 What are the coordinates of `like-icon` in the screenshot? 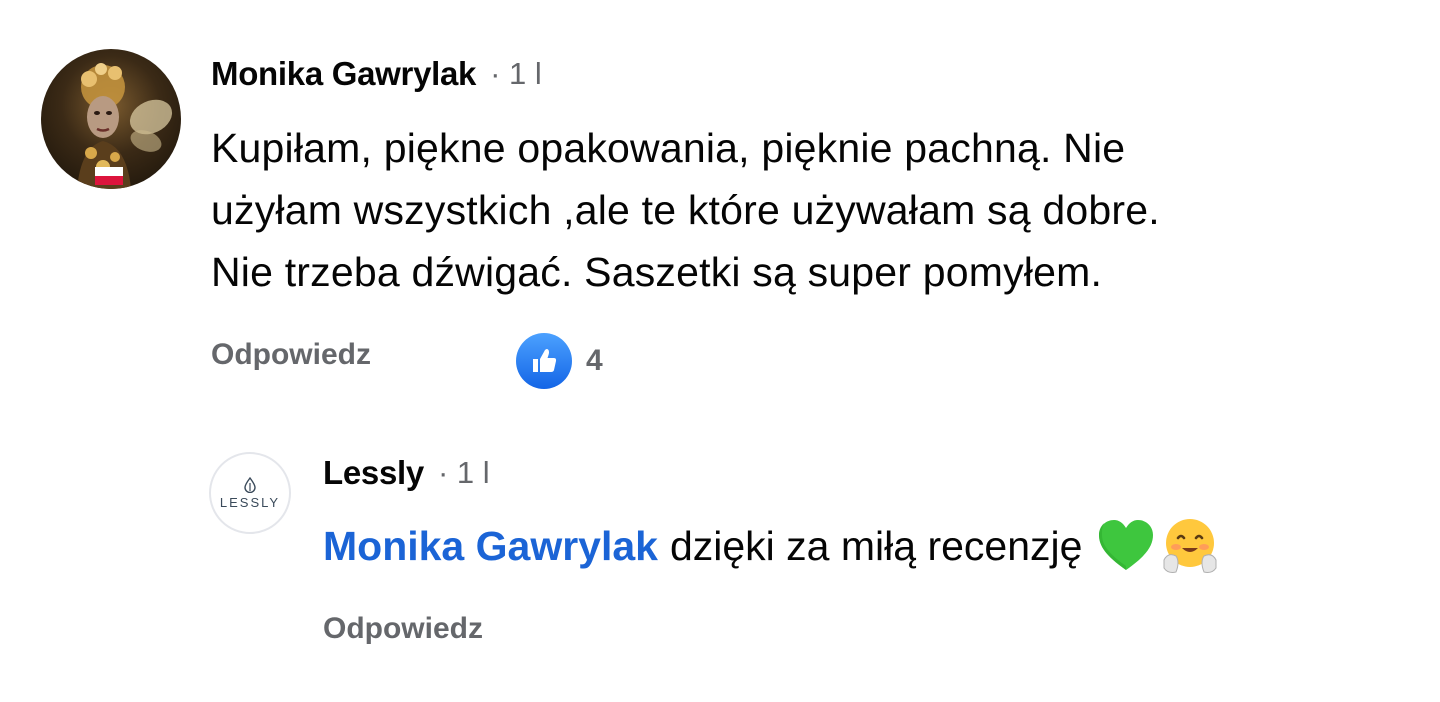 It's located at (544, 361).